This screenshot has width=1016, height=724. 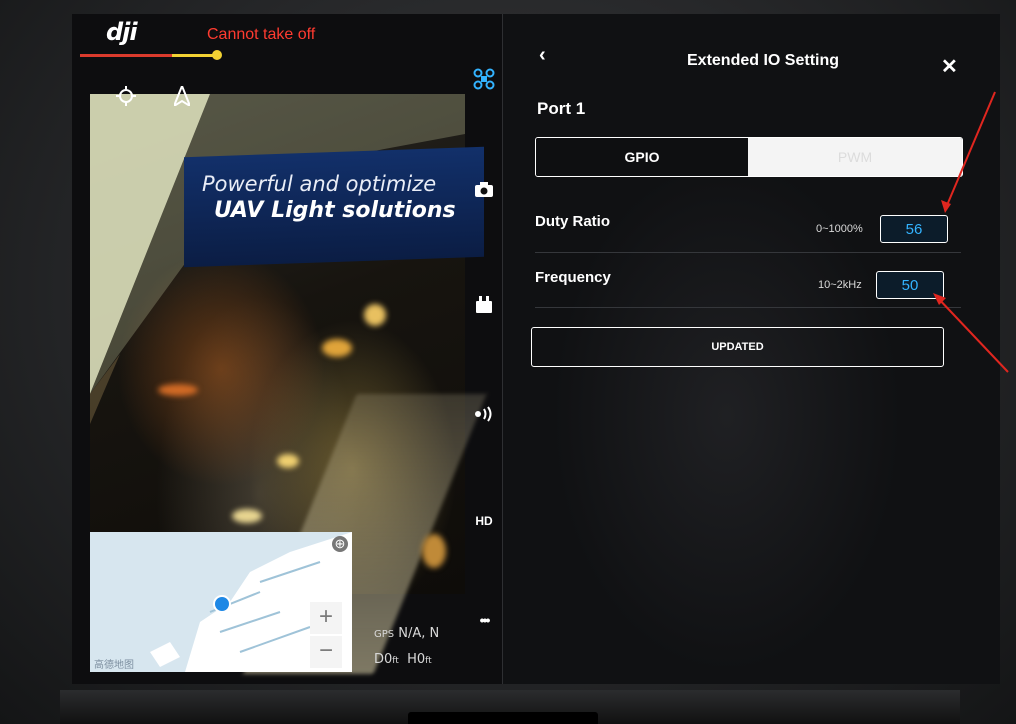 What do you see at coordinates (326, 652) in the screenshot?
I see `zoom-out-button: −` at bounding box center [326, 652].